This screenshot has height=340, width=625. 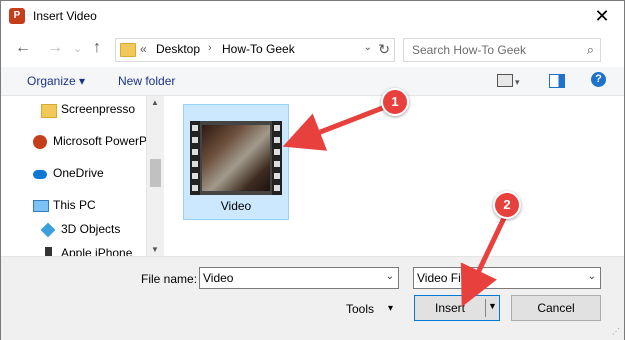 I want to click on scroll-up-icon: ▲, so click(x=155, y=102).